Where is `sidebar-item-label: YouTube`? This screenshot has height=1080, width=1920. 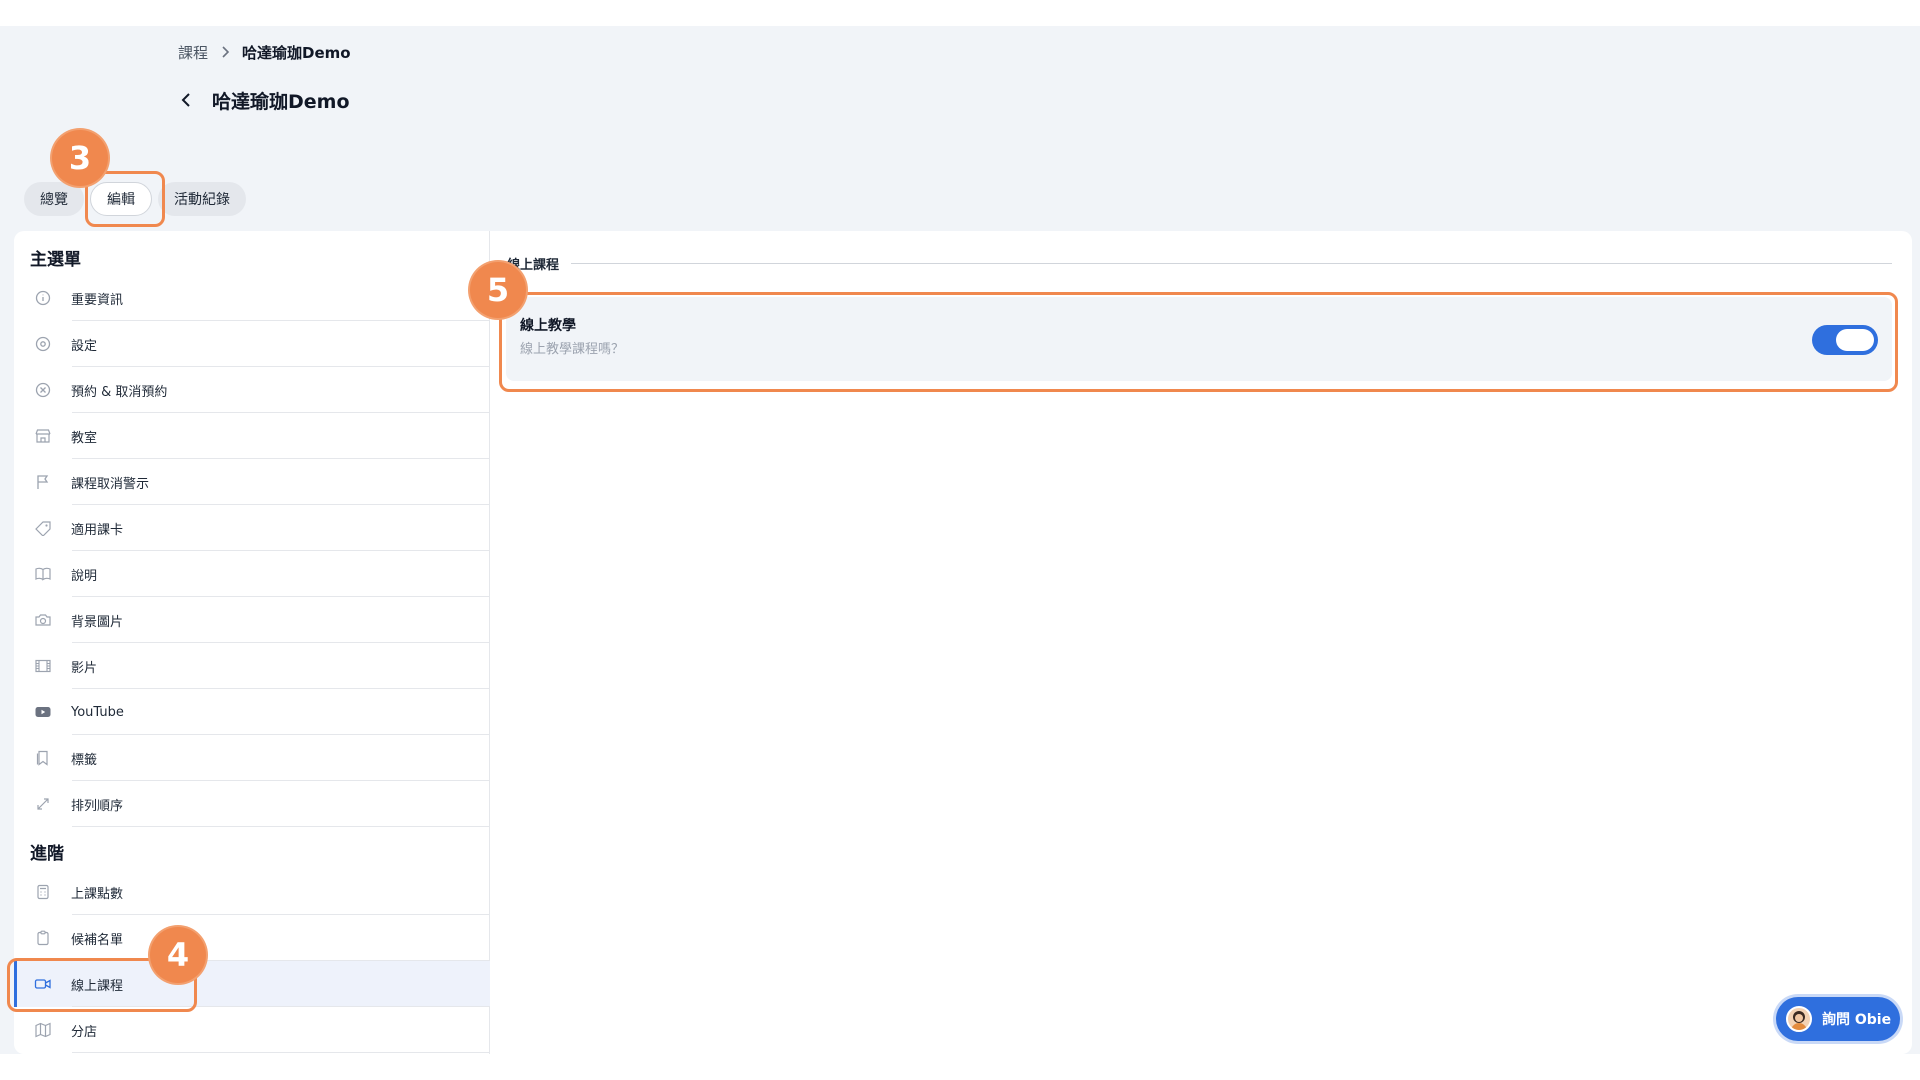 sidebar-item-label: YouTube is located at coordinates (97, 712).